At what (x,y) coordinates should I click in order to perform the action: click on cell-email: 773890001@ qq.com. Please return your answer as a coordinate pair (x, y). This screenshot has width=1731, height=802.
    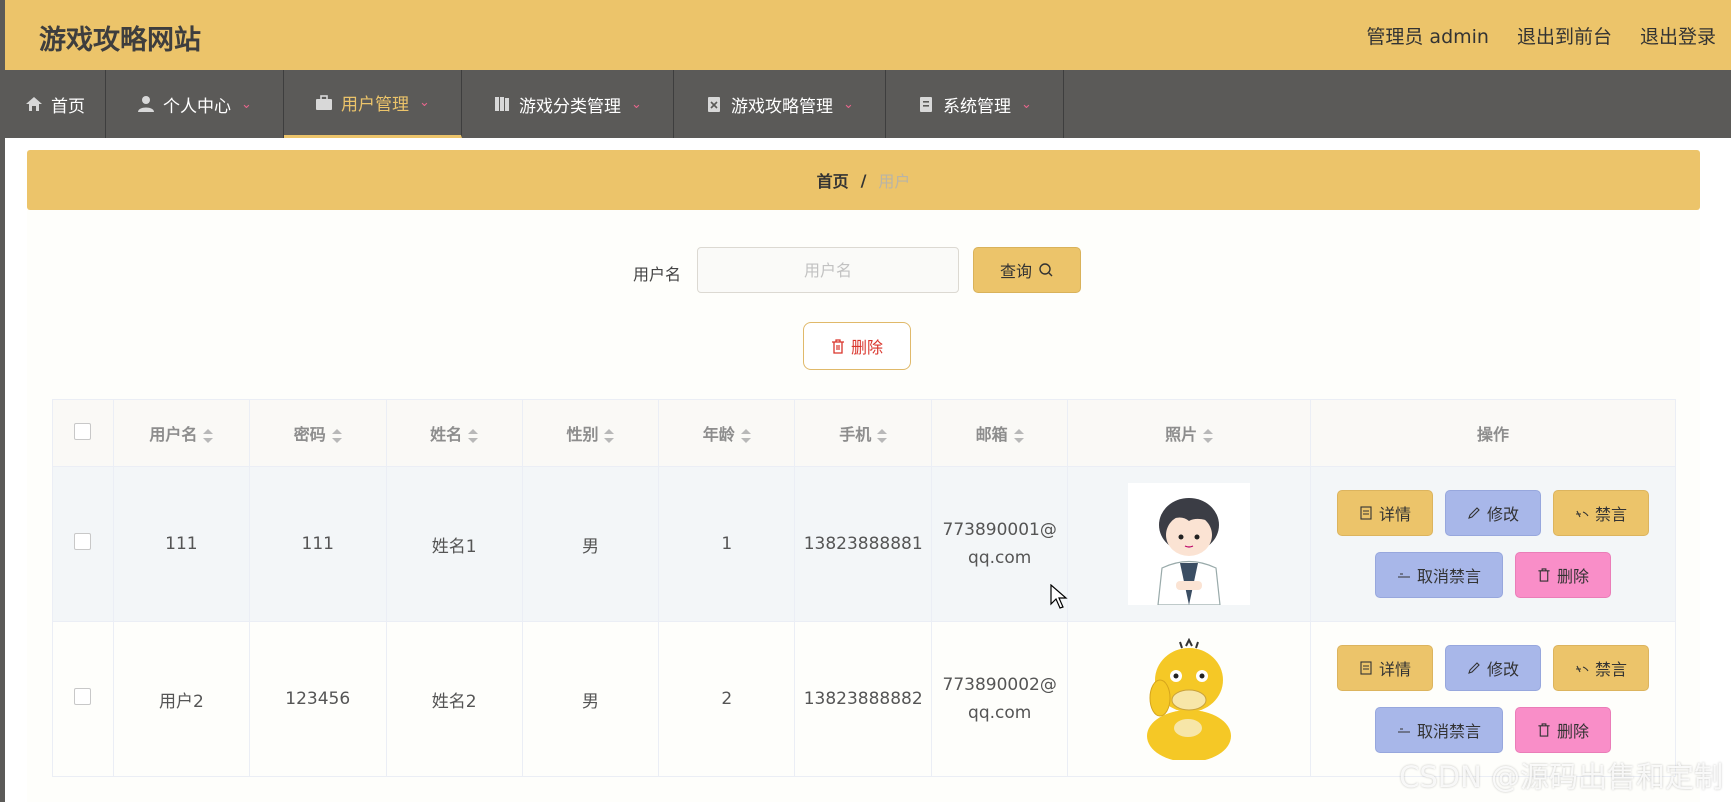
    Looking at the image, I should click on (1000, 544).